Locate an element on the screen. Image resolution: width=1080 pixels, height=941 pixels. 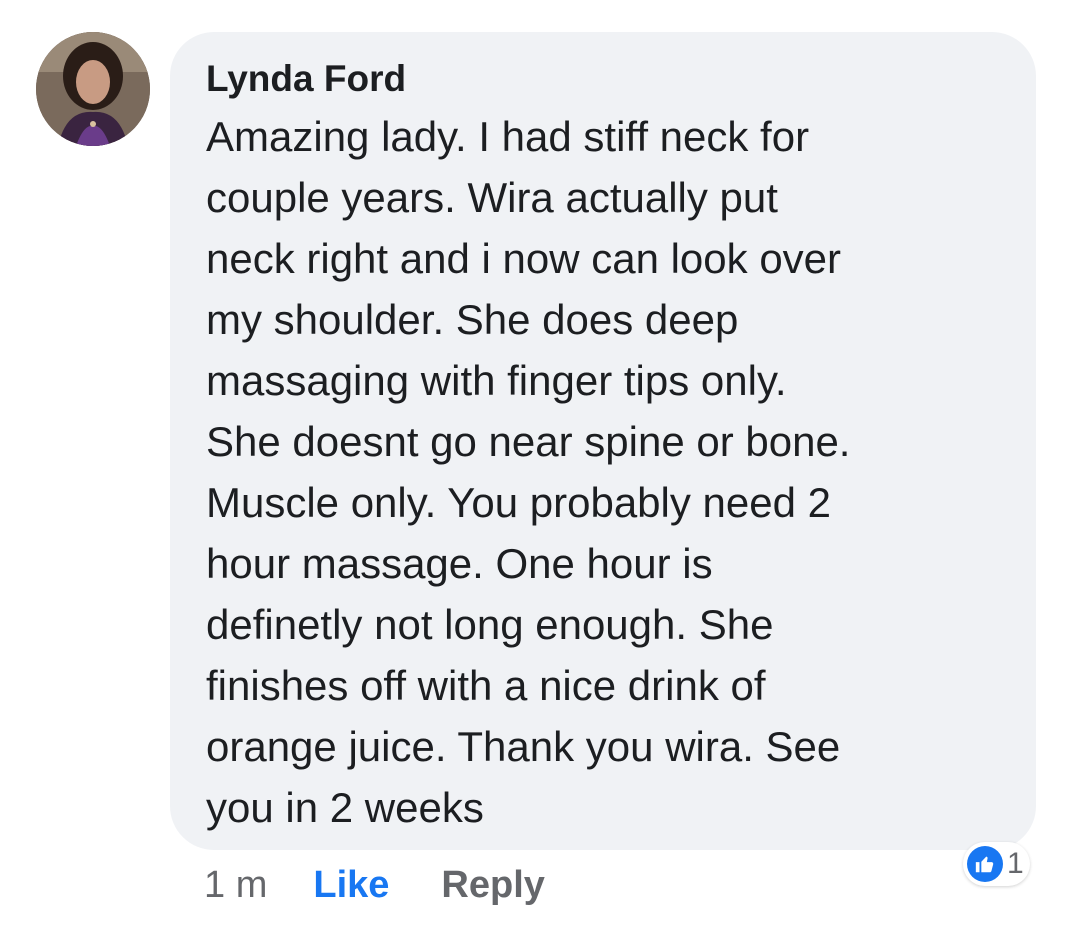
comment-actions: 1 m Like Reply is located at coordinates (374, 885).